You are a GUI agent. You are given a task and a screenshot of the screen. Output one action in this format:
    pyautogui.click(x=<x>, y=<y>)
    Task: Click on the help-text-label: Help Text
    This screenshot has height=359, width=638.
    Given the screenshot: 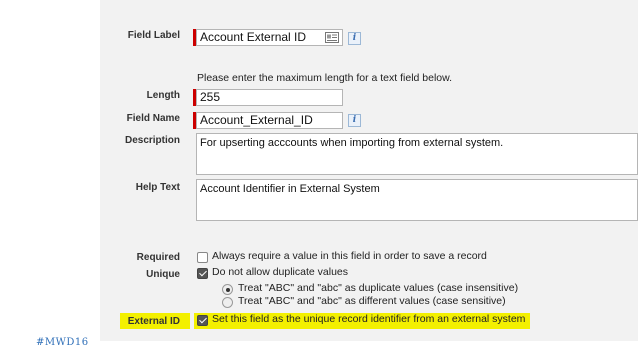 What is the action you would take?
    pyautogui.click(x=157, y=187)
    